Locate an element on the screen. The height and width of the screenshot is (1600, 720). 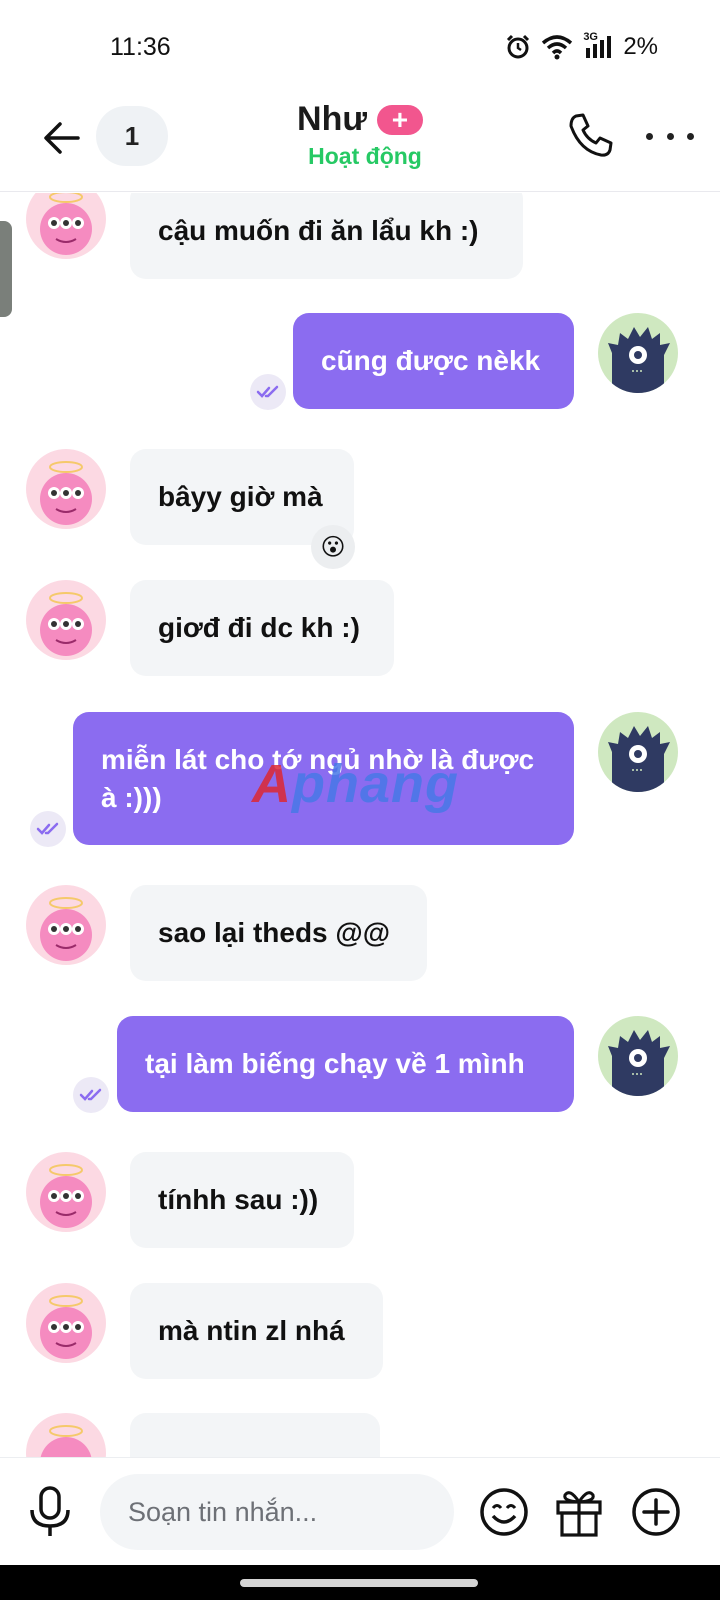
surprised-emoji-icon: 😮 is located at coordinates (333, 547).